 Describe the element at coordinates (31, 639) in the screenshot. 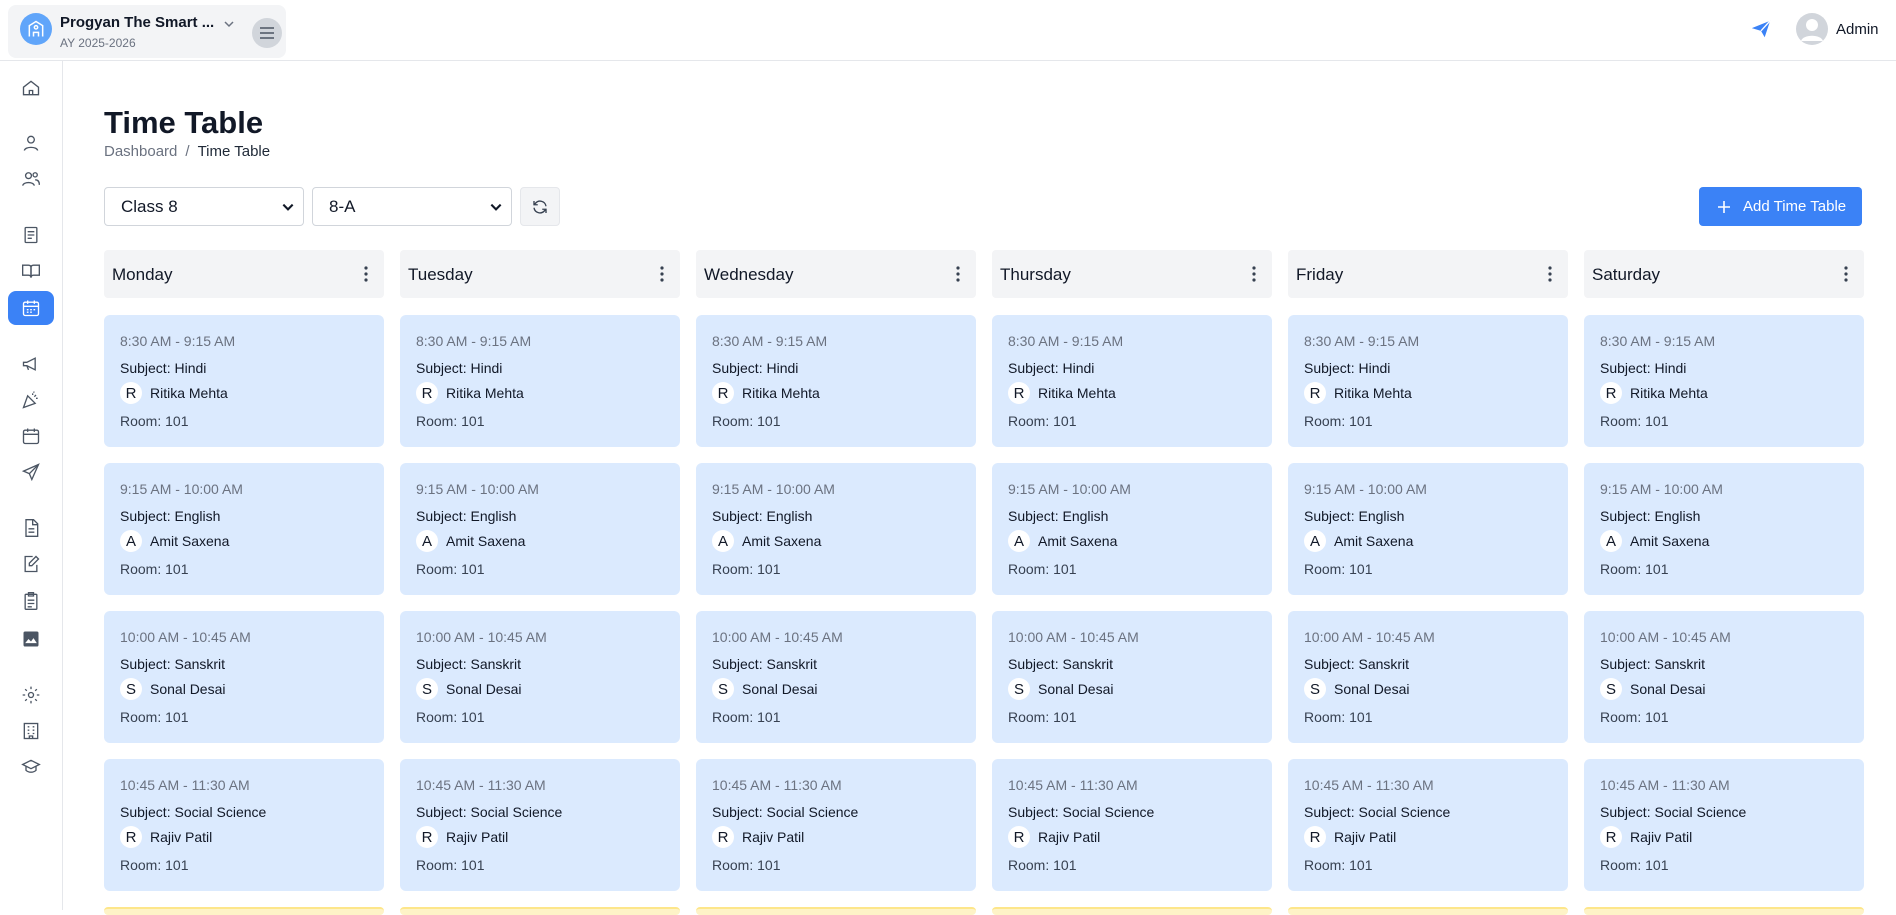

I see `image-chart-icon` at that location.